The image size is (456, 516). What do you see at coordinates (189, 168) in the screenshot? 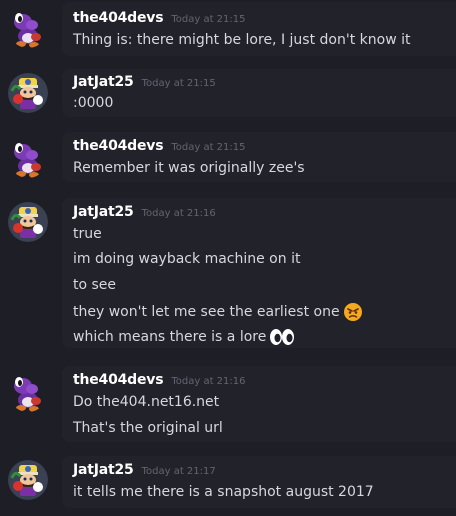
I see `message-text: Remember it was originally zee's` at bounding box center [189, 168].